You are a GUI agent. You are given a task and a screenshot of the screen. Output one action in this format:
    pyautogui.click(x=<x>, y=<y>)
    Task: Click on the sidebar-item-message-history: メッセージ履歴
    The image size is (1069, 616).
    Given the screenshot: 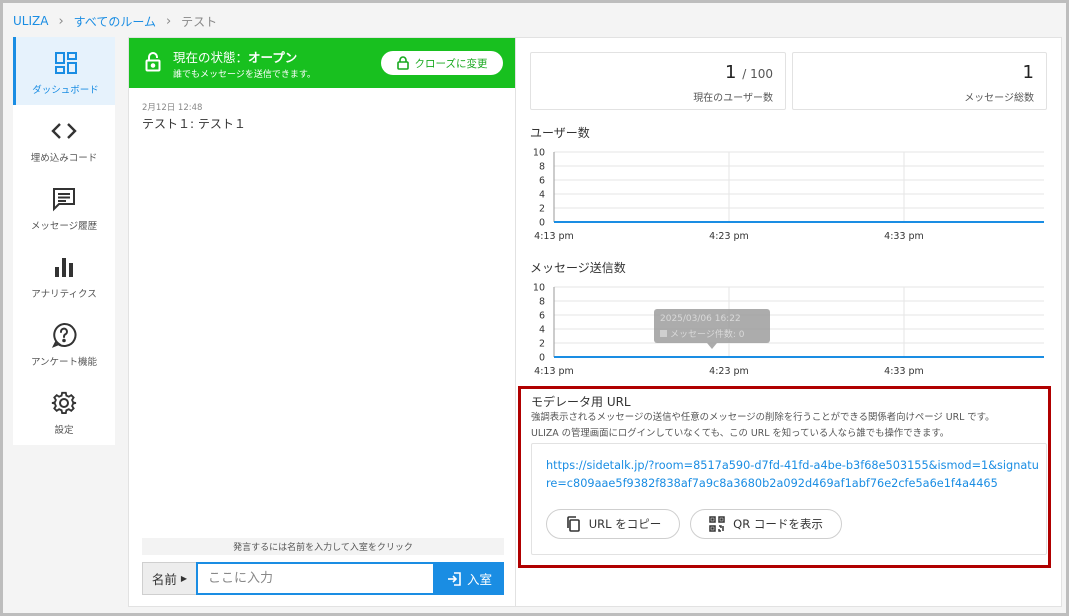 What is the action you would take?
    pyautogui.click(x=64, y=207)
    